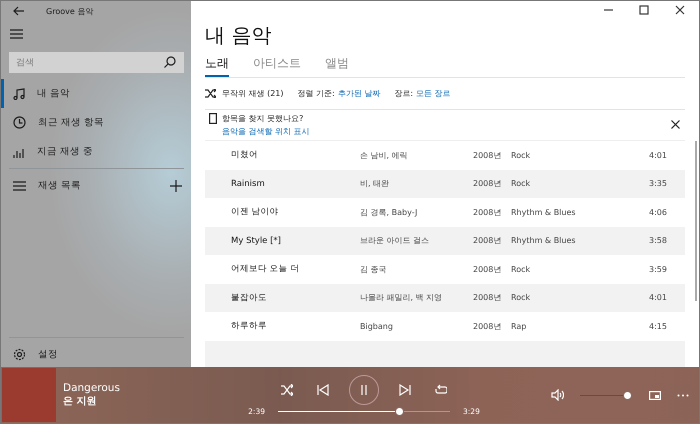  What do you see at coordinates (375, 184) in the screenshot?
I see `song-artist: 비, 태완` at bounding box center [375, 184].